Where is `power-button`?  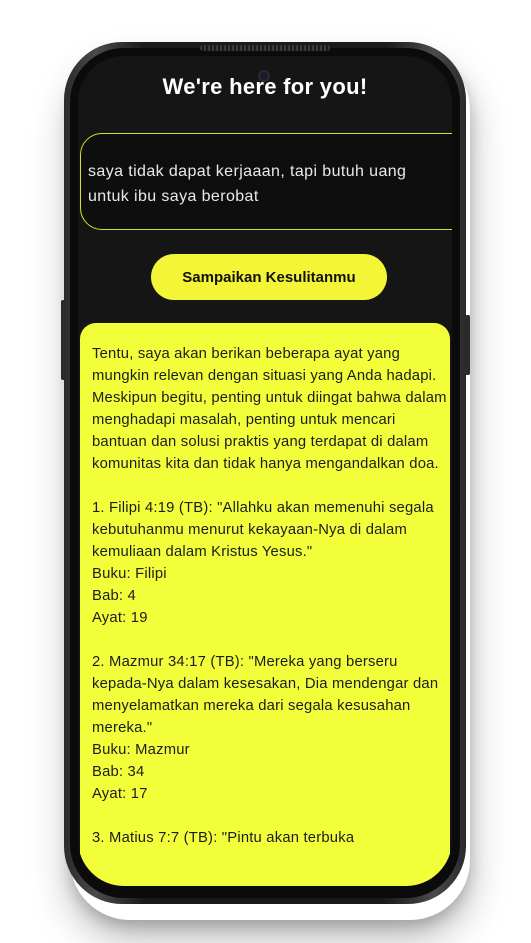 power-button is located at coordinates (467, 345).